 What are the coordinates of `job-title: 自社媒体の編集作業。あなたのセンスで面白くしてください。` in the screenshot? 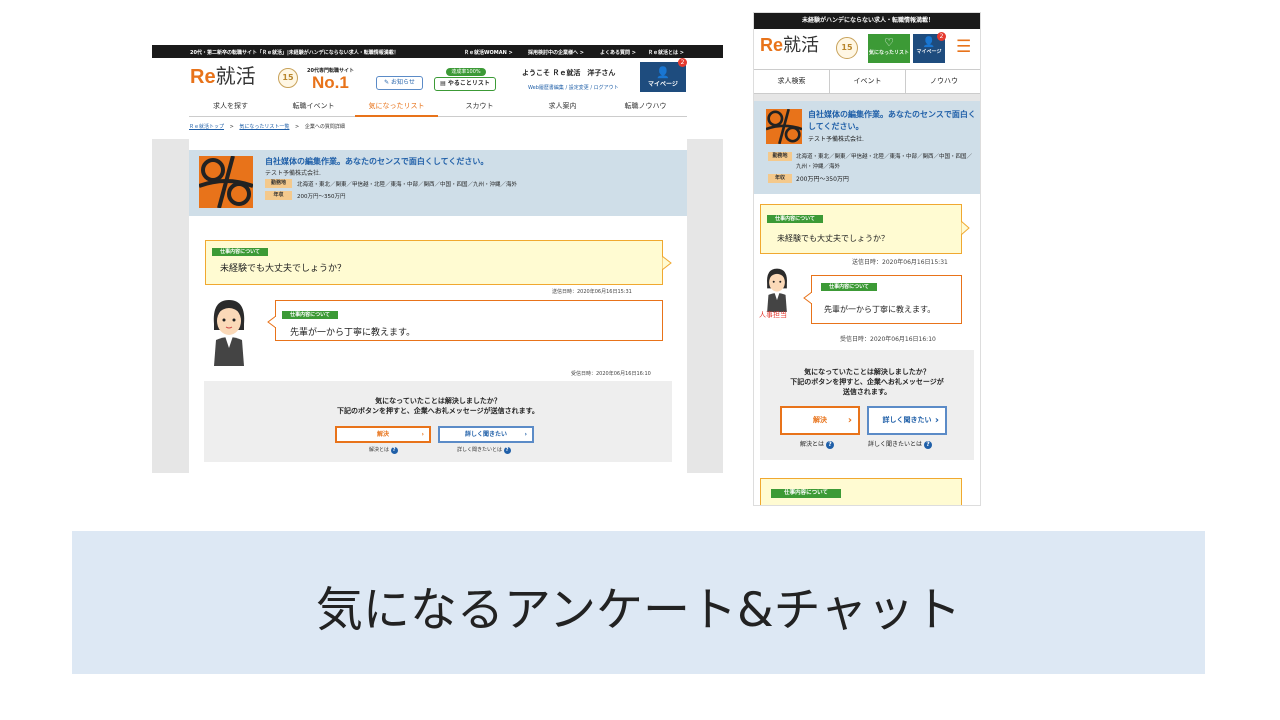 It's located at (376, 161).